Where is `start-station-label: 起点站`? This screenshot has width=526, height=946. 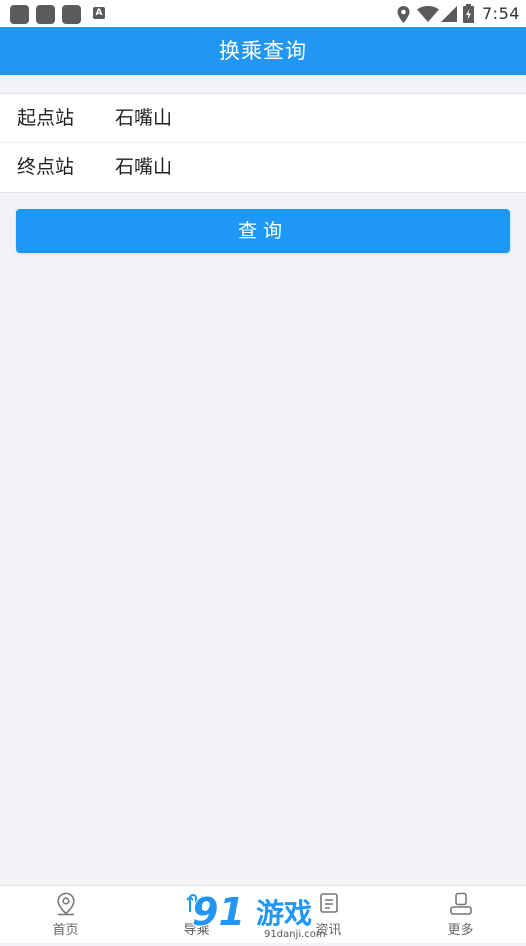
start-station-label: 起点站 is located at coordinates (46, 118).